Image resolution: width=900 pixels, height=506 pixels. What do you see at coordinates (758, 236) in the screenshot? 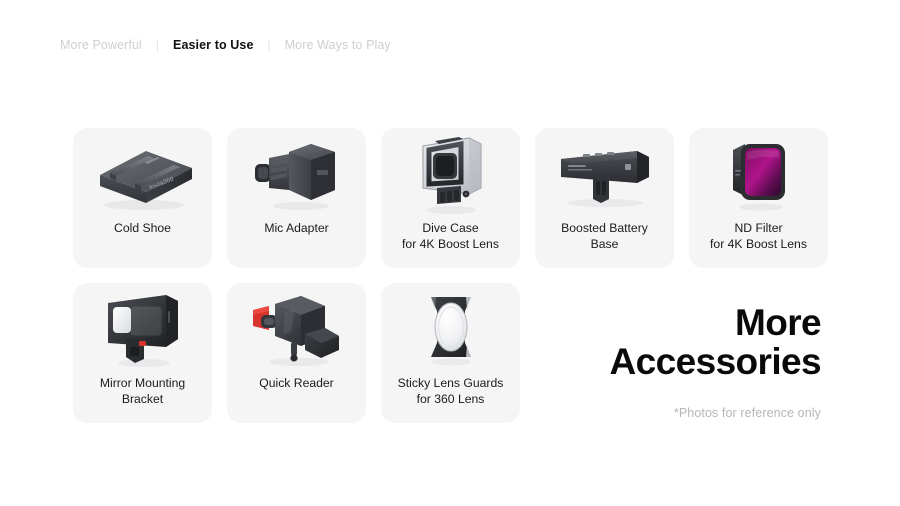
I see `accessory-label: ND Filter for 4K Boost Lens` at bounding box center [758, 236].